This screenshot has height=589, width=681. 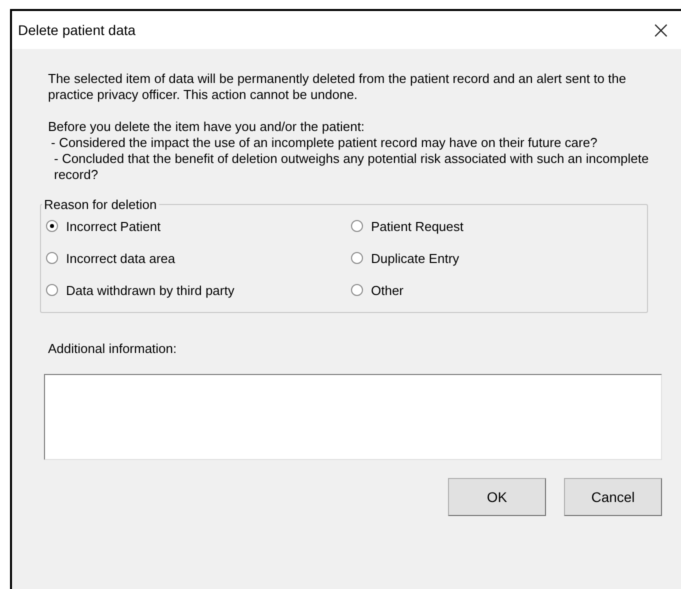 I want to click on question-text: Before you delete the item have you and/or the patient:, so click(x=207, y=127).